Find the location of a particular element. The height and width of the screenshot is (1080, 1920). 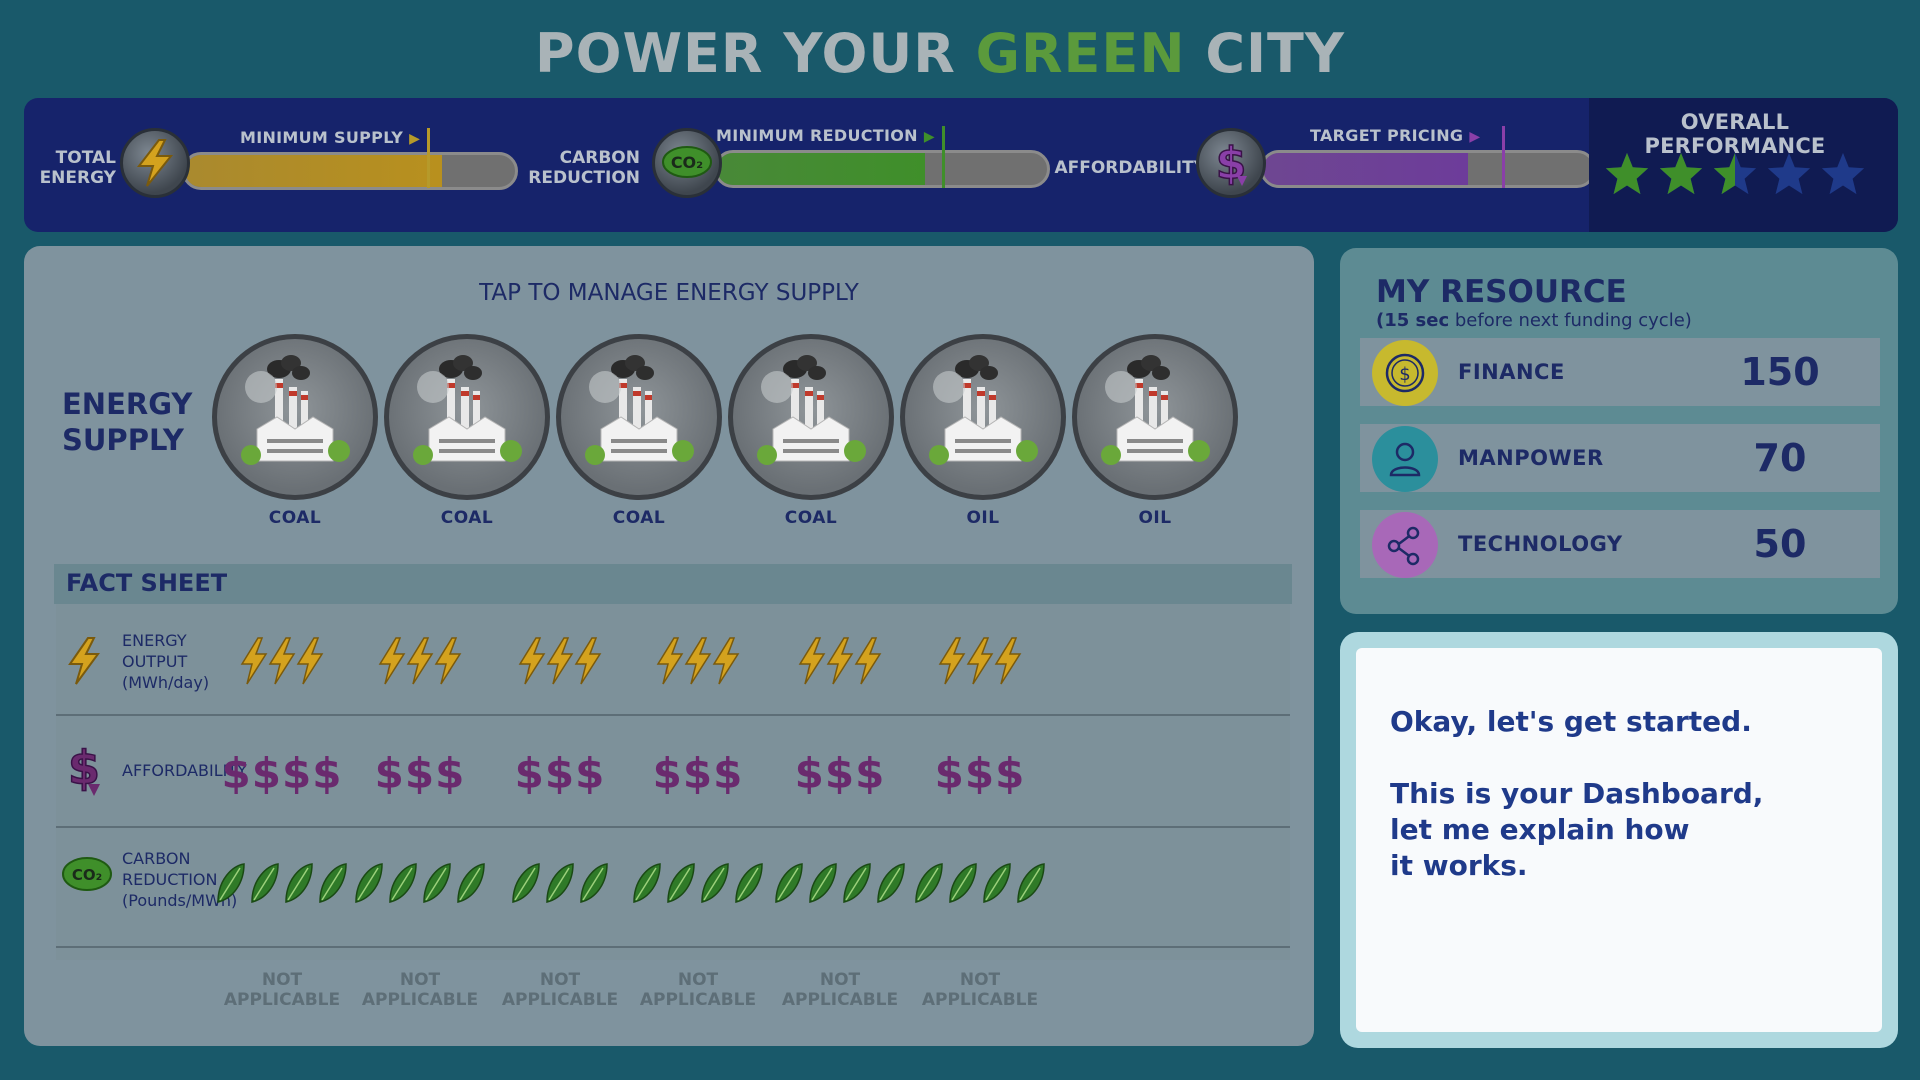

funding-cycle-text: before next funding cycle) is located at coordinates (1570, 320).